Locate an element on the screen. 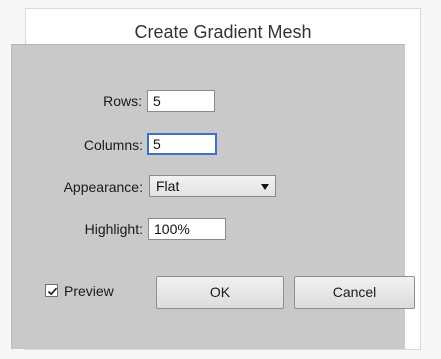 This screenshot has height=359, width=441. dialog-title: Create Gradient Mesh is located at coordinates (223, 32).